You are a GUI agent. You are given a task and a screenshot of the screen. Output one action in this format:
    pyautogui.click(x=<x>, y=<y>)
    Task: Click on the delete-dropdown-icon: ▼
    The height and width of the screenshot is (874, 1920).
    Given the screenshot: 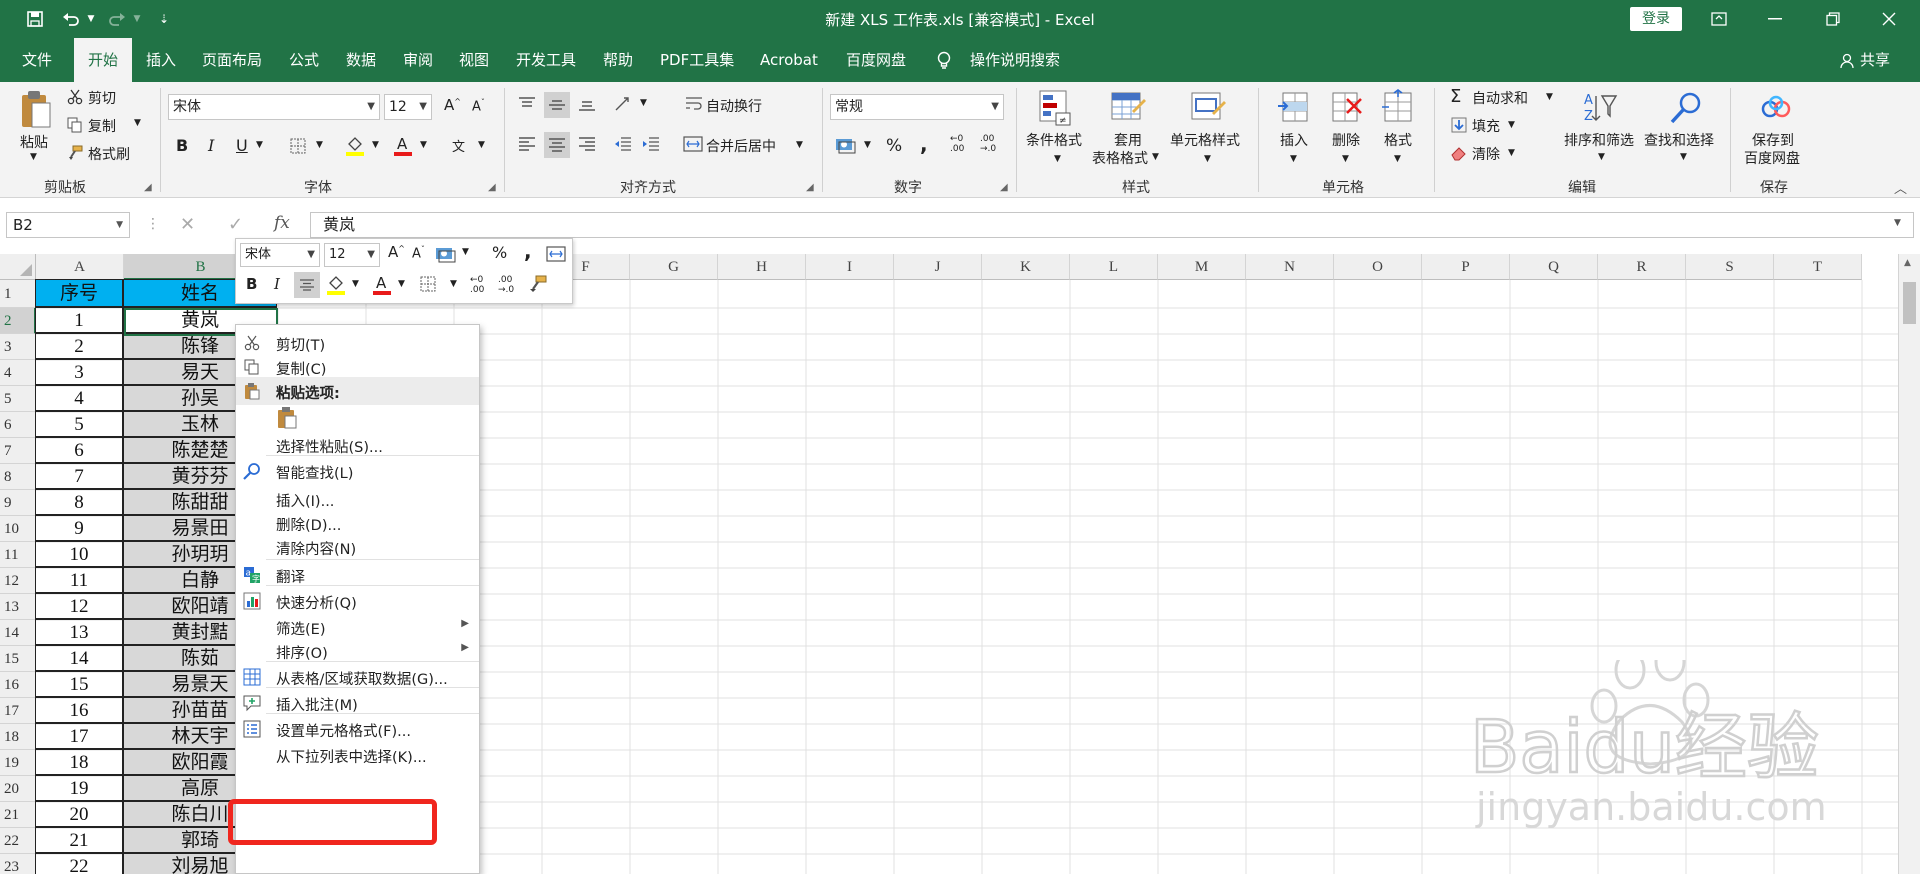 What is the action you would take?
    pyautogui.click(x=1345, y=159)
    